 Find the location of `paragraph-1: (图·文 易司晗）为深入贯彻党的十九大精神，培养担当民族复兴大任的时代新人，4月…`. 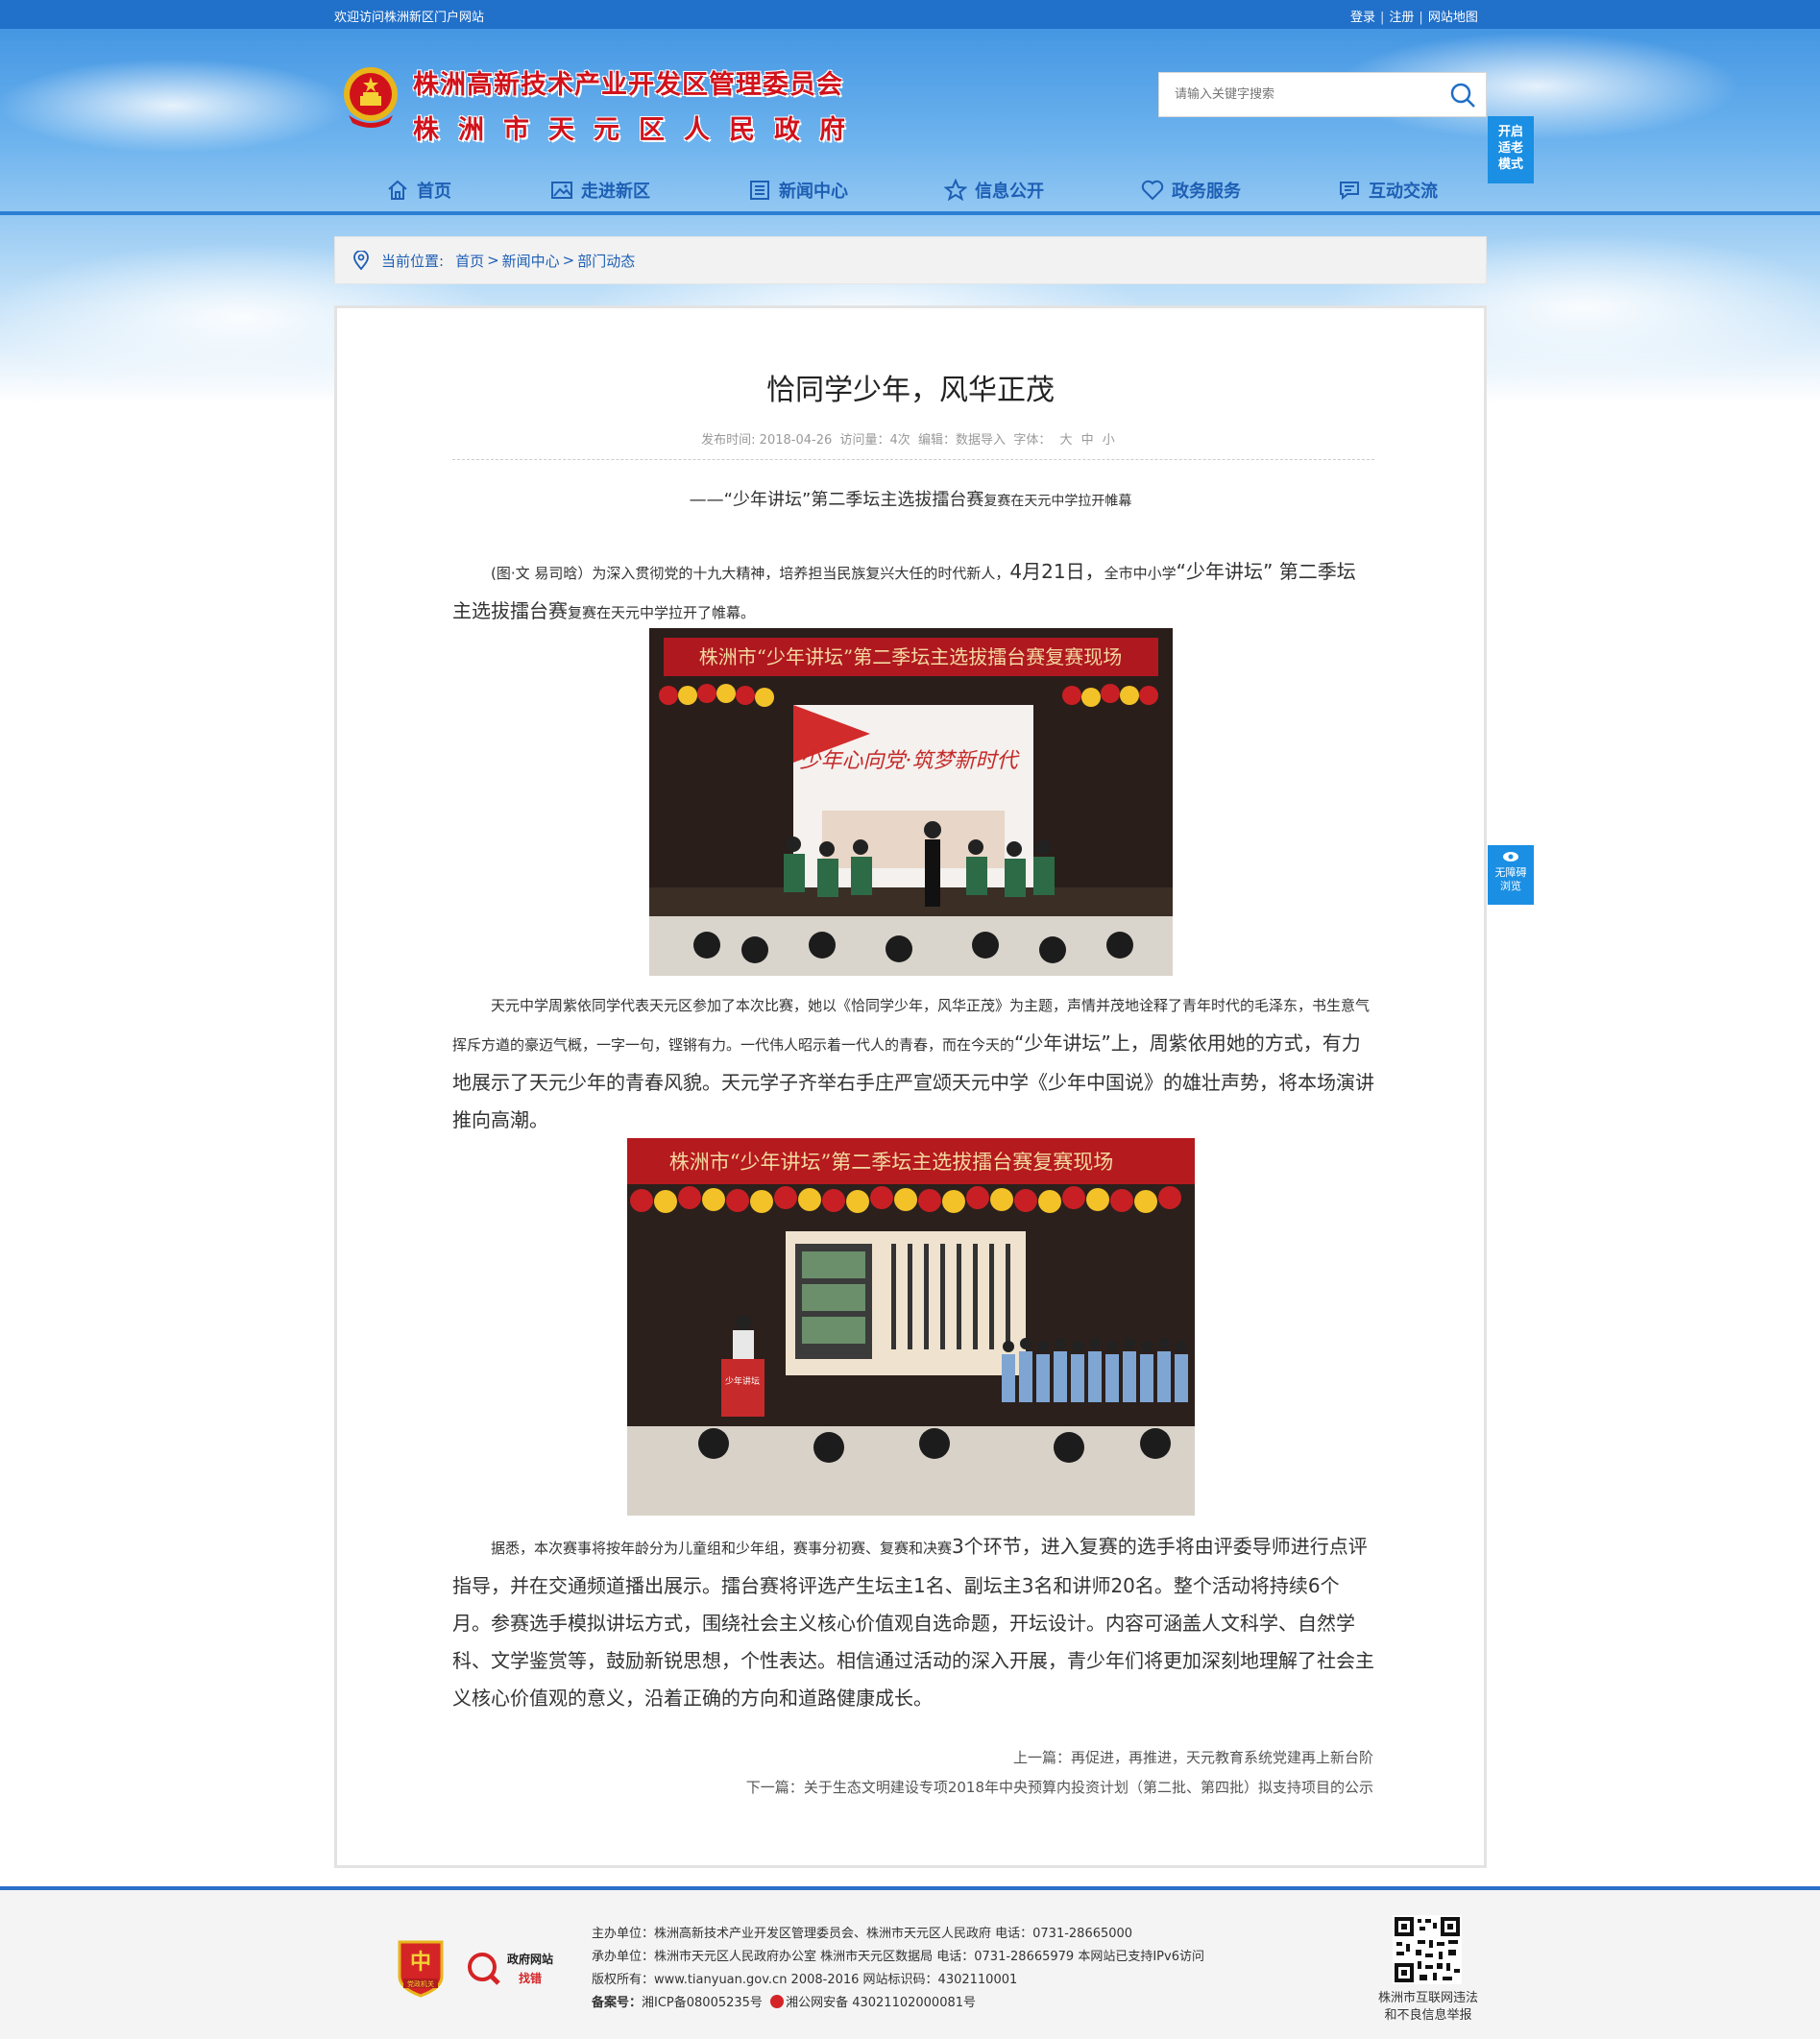

paragraph-1: (图·文 易司晗）为深入贯彻党的十九大精神，培养担当民族复兴大任的时代新人，4月… is located at coordinates (904, 591).